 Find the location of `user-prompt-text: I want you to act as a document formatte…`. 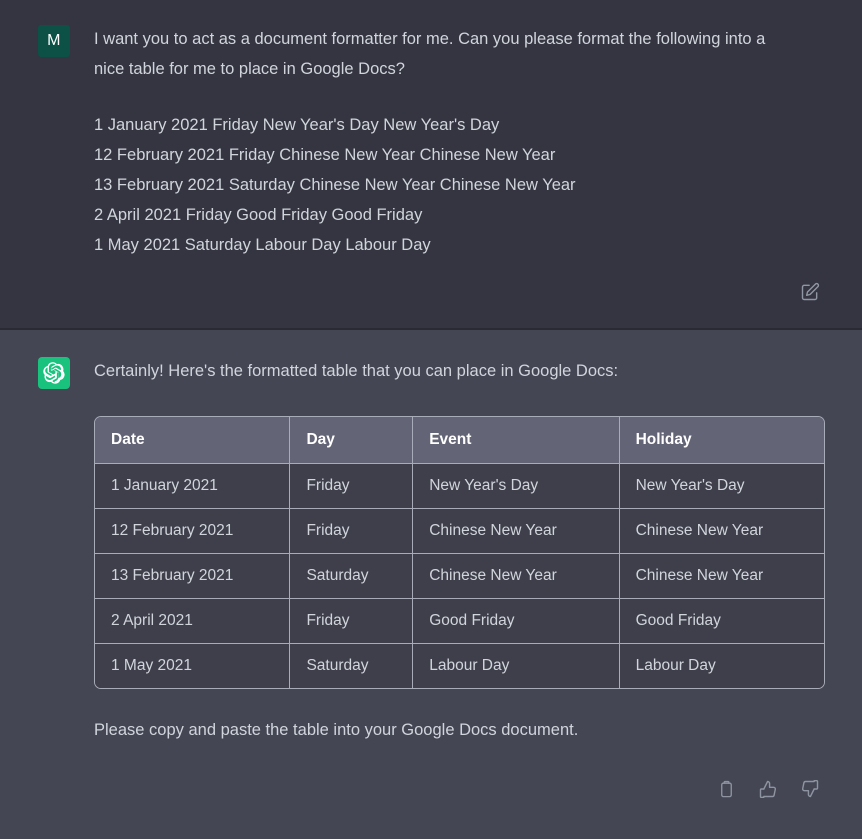

user-prompt-text: I want you to act as a document formatte… is located at coordinates (430, 54).